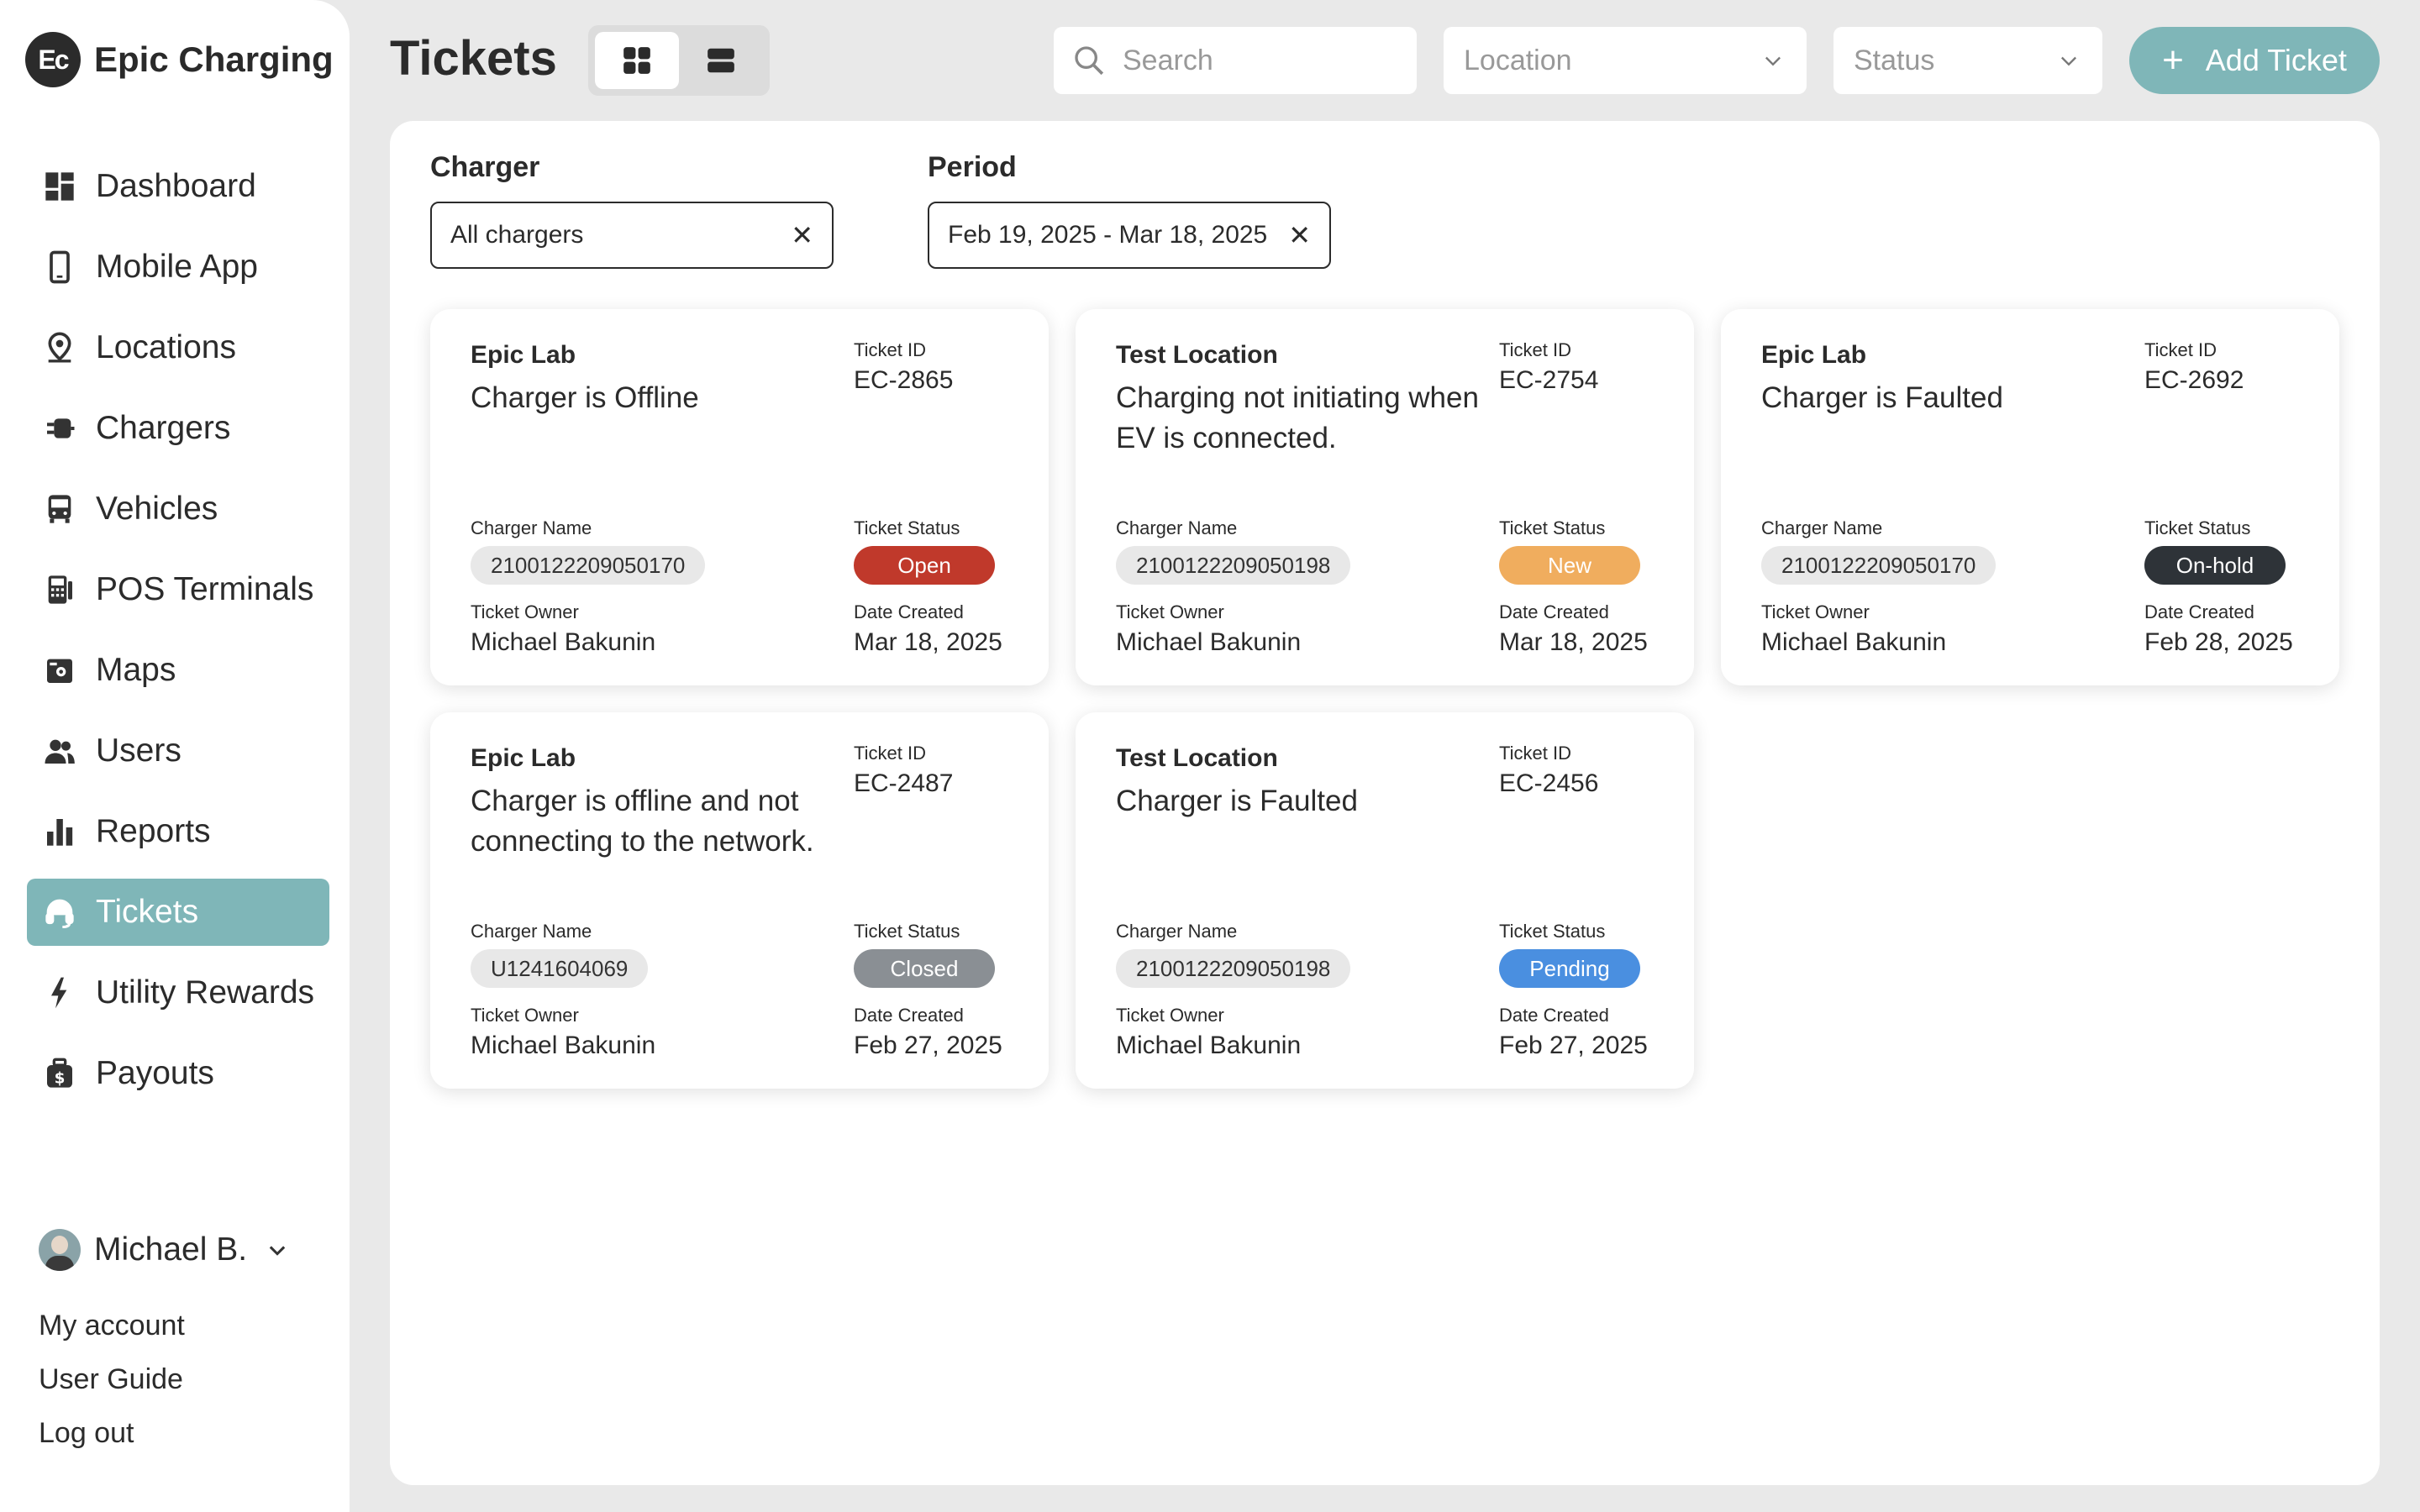  I want to click on status-badge: Pending, so click(1569, 968).